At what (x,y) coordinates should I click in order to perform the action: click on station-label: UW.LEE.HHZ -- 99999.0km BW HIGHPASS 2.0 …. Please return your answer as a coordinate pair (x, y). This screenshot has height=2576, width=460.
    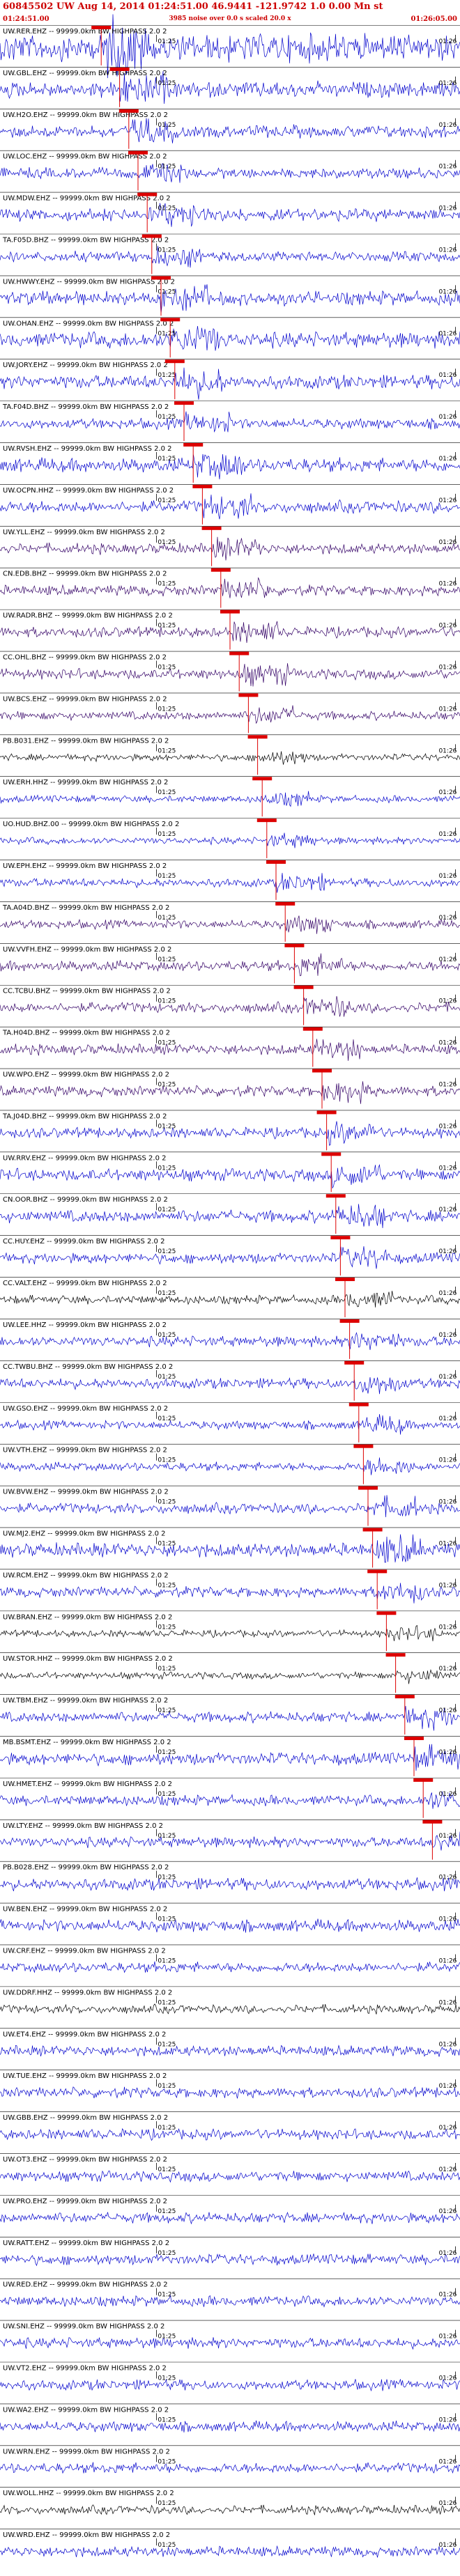
    Looking at the image, I should click on (85, 1325).